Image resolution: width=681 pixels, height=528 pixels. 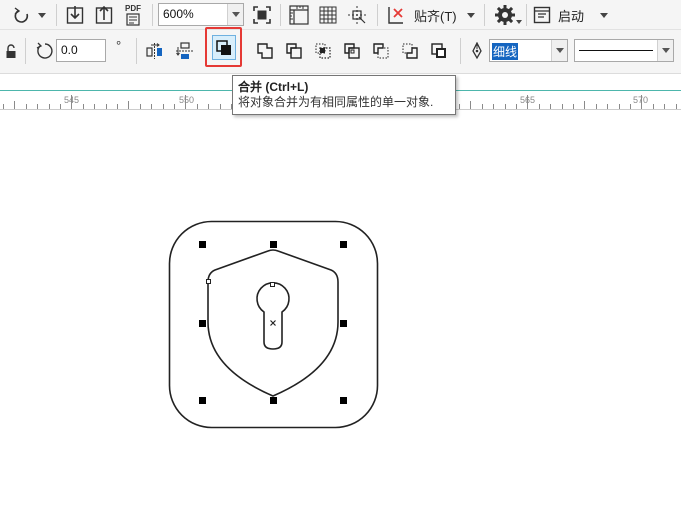 I want to click on show-guidelines-button, so click(x=357, y=15).